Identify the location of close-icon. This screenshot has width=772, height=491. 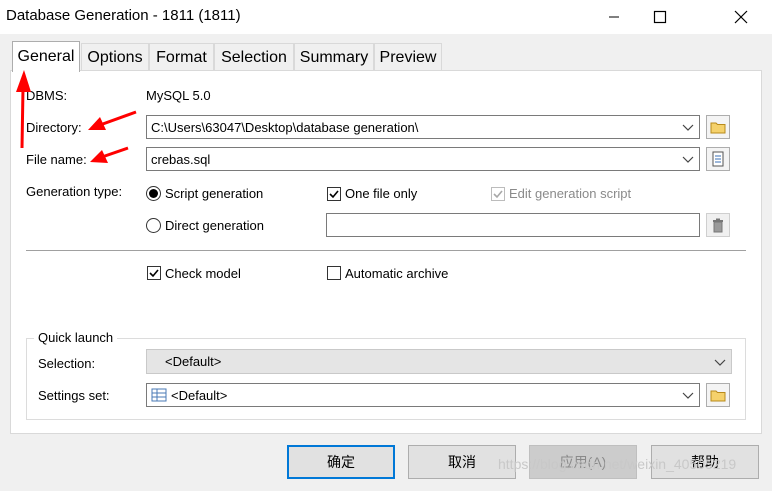
(741, 17).